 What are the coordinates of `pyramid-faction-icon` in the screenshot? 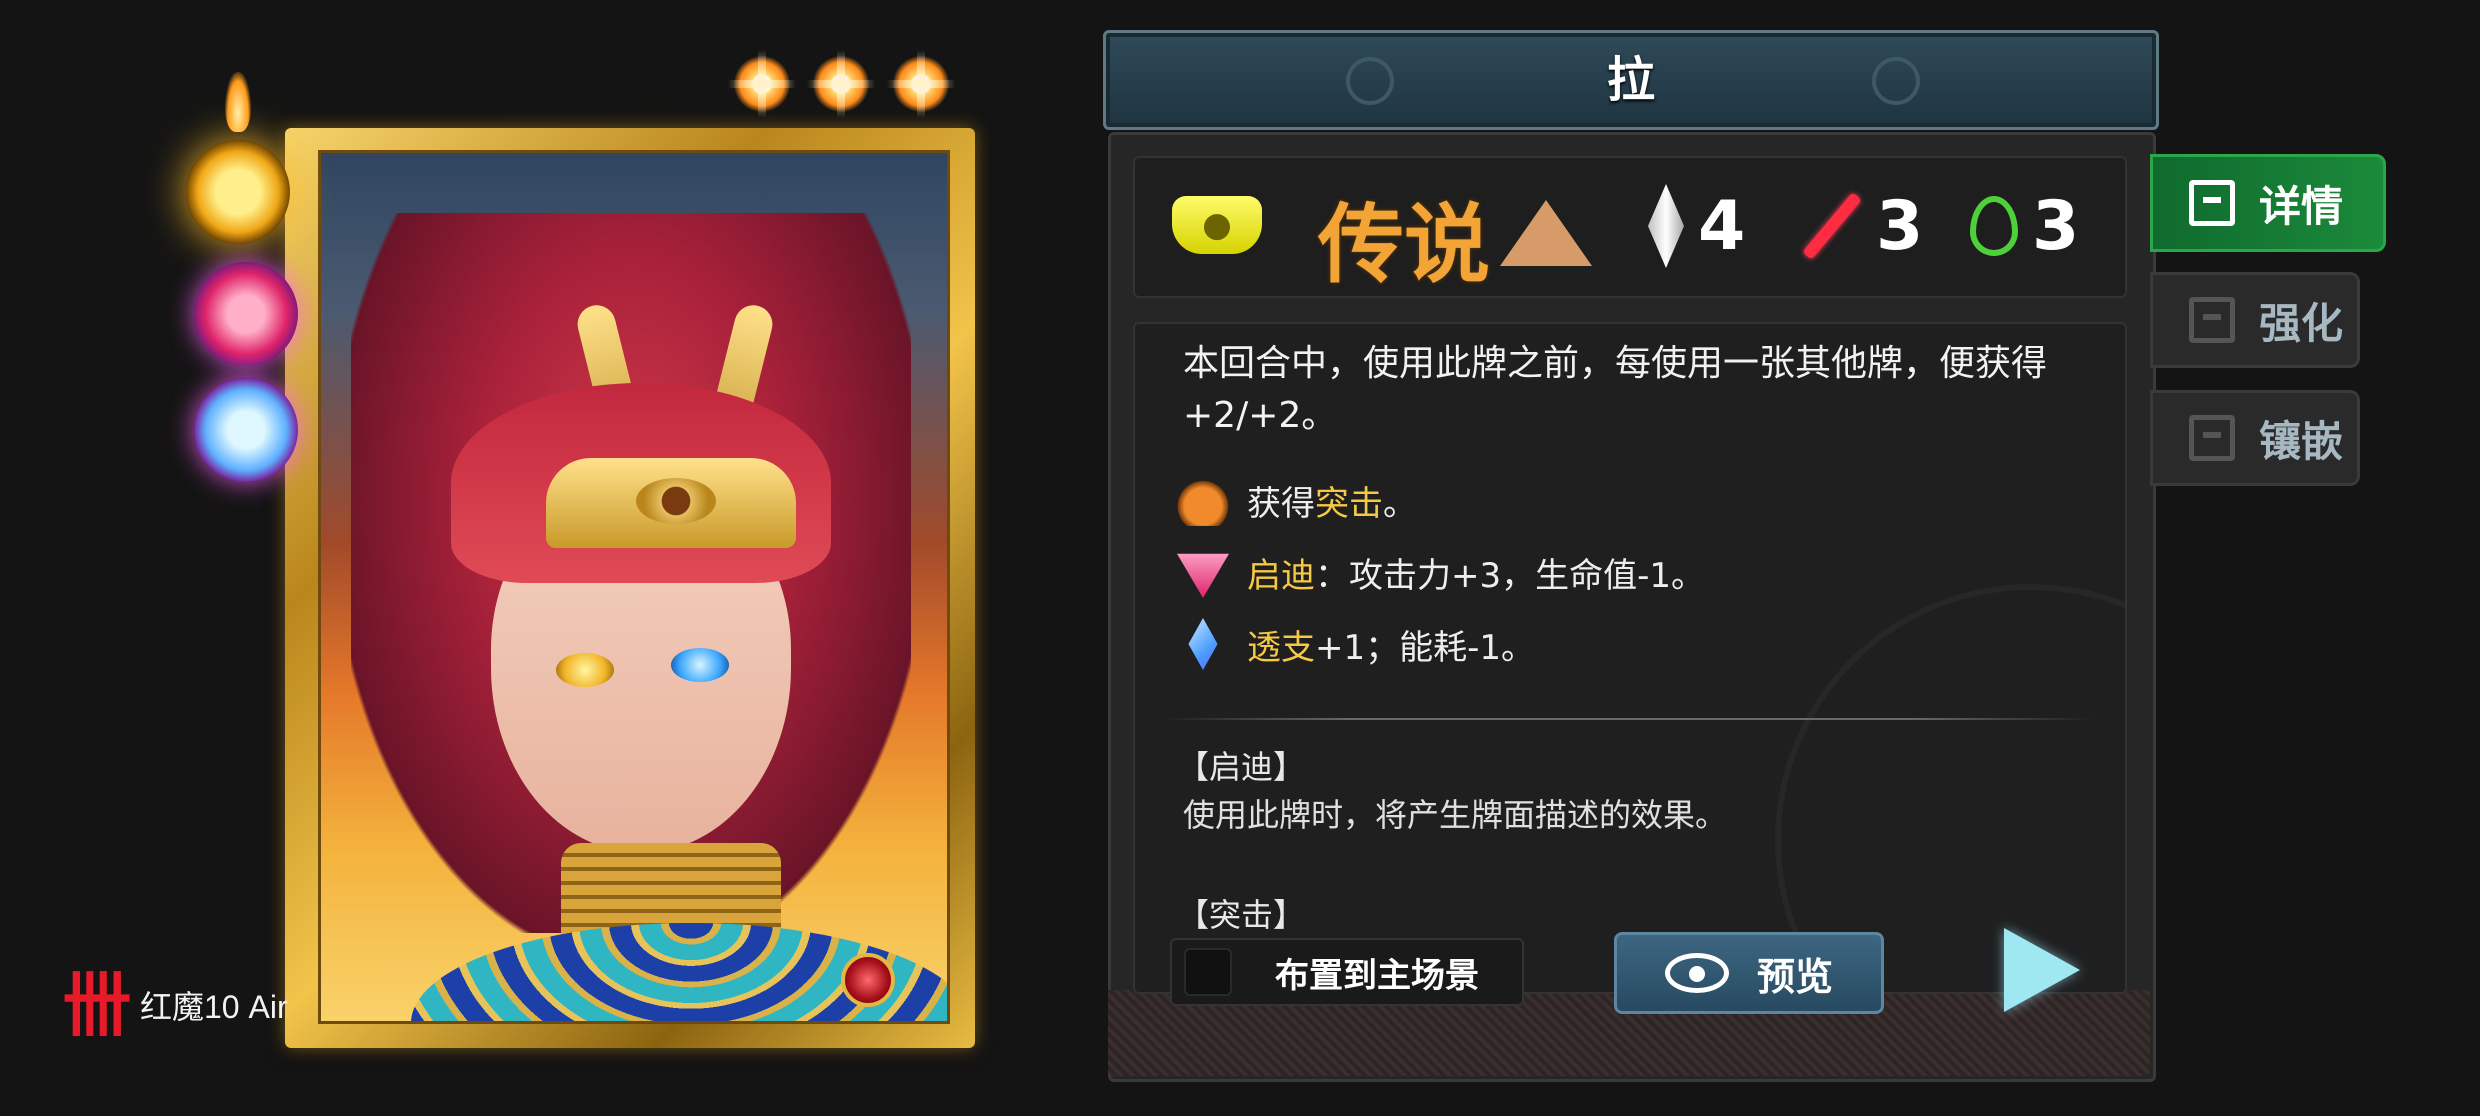 It's located at (1546, 233).